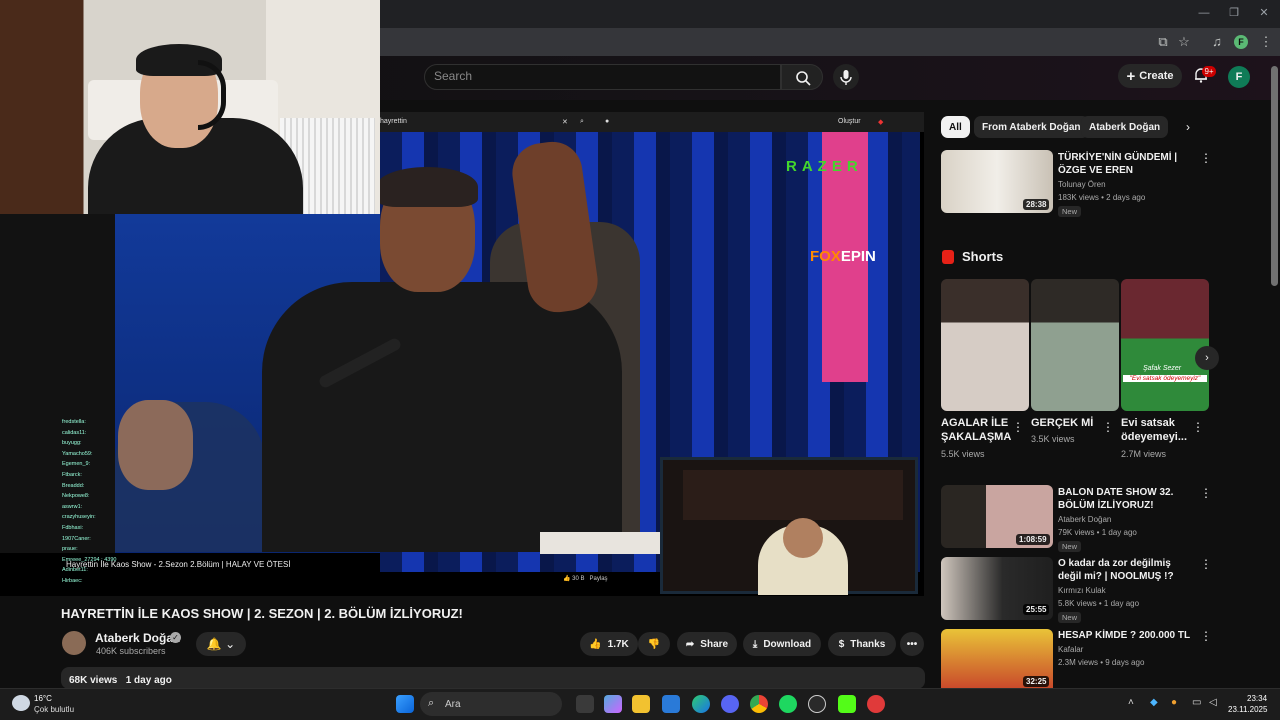 Image resolution: width=1280 pixels, height=720 pixels. Describe the element at coordinates (618, 644) in the screenshot. I see `like-count: 1.7K` at that location.